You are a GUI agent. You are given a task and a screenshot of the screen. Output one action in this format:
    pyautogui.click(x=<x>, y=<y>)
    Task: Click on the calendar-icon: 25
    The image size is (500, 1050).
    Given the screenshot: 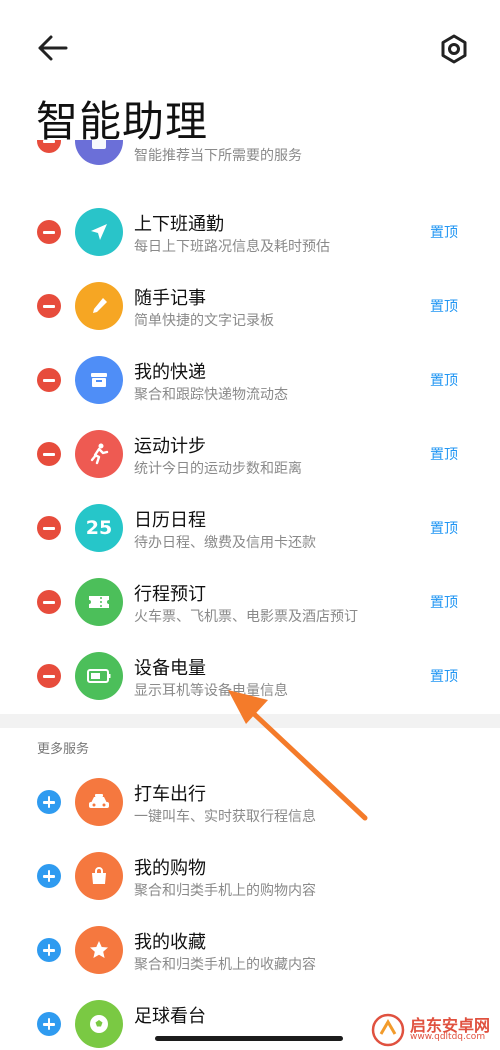 What is the action you would take?
    pyautogui.click(x=99, y=528)
    